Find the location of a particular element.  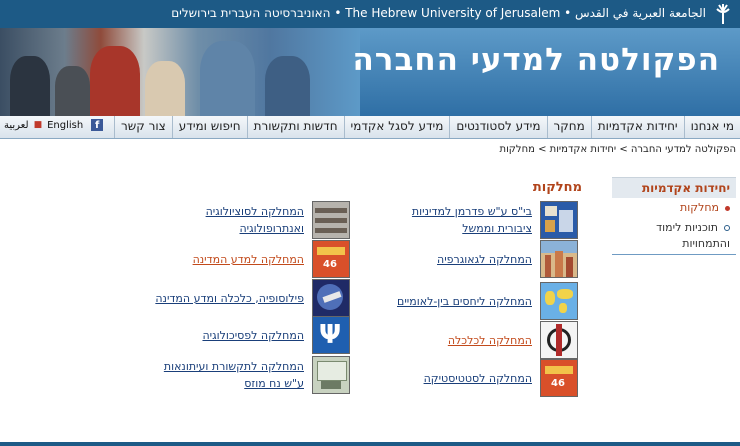

dept-public-policy: בי"ס ע"ש פדרמן למדיניות ציבורית וממשל is located at coordinates (480, 220).